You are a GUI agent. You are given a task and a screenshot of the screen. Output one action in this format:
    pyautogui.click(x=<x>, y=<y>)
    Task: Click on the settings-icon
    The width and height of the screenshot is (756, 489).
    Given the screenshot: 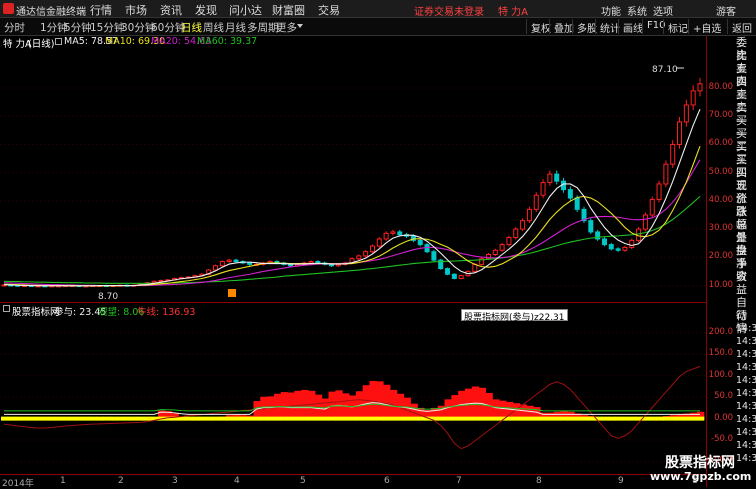 What is the action you would take?
    pyautogui.click(x=58, y=41)
    